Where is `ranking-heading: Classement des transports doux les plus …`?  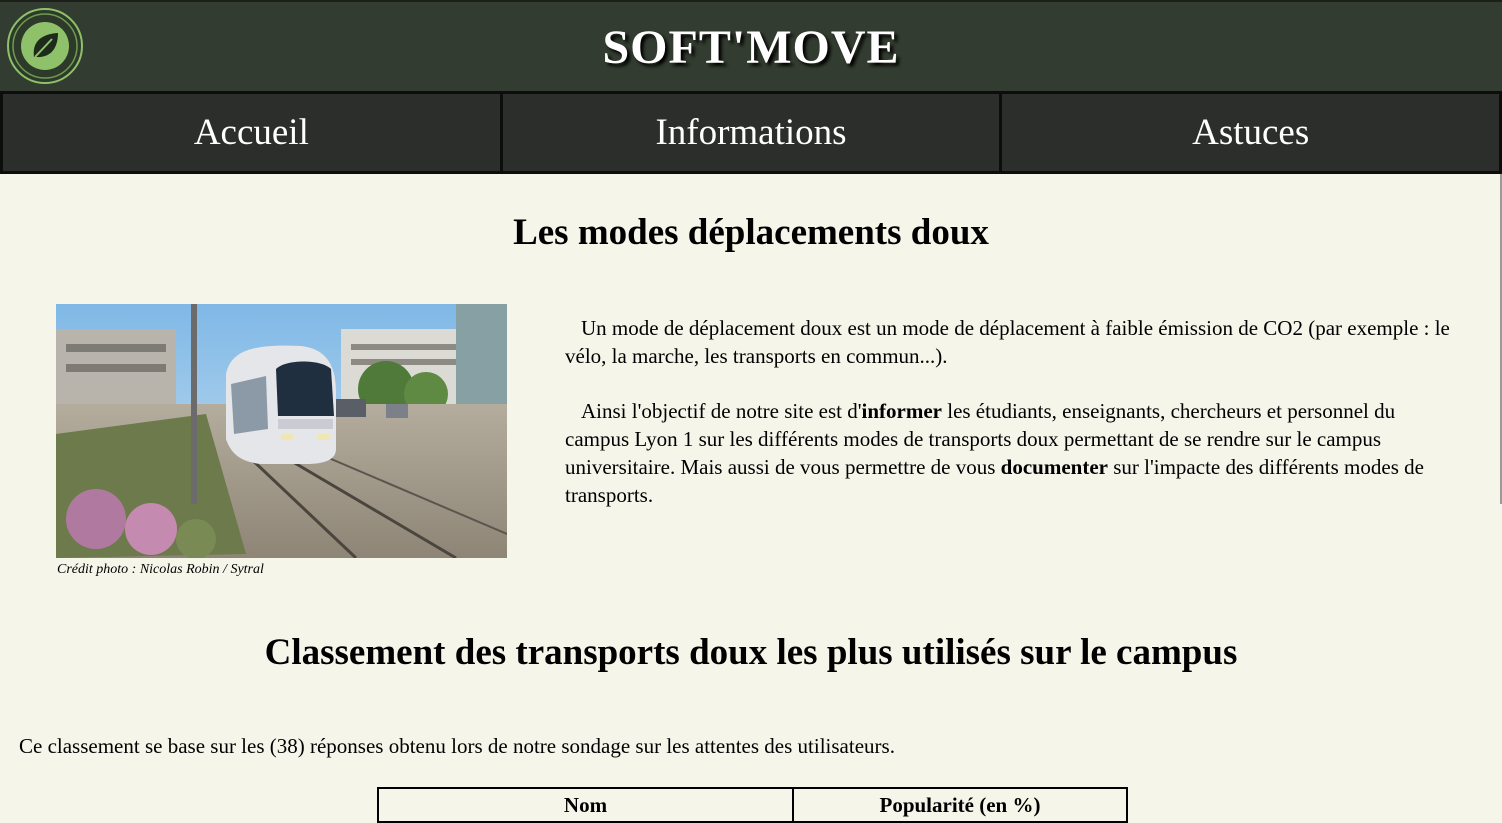 ranking-heading: Classement des transports doux les plus … is located at coordinates (751, 652).